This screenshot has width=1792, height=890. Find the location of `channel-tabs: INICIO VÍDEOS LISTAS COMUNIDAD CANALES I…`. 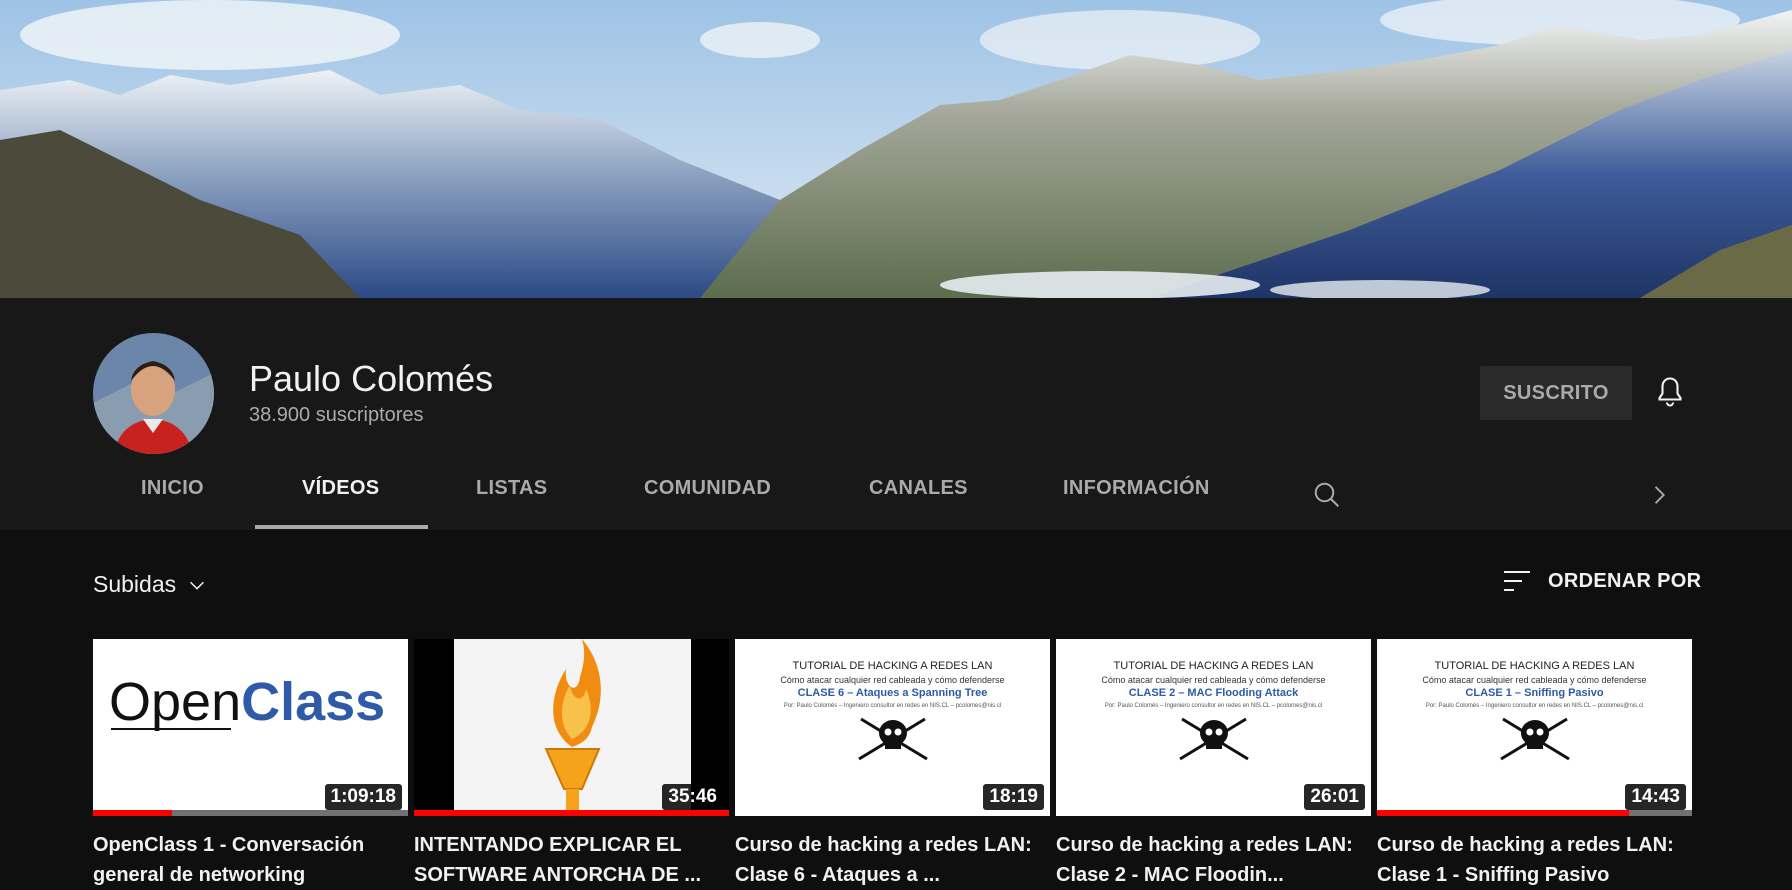

channel-tabs: INICIO VÍDEOS LISTAS COMUNIDAD CANALES I… is located at coordinates (896, 487).